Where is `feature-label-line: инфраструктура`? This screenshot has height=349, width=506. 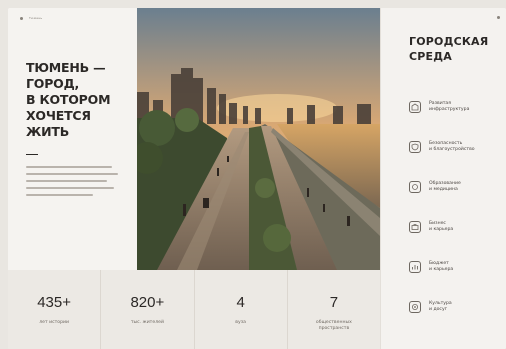 feature-label-line: инфраструктура is located at coordinates (449, 109).